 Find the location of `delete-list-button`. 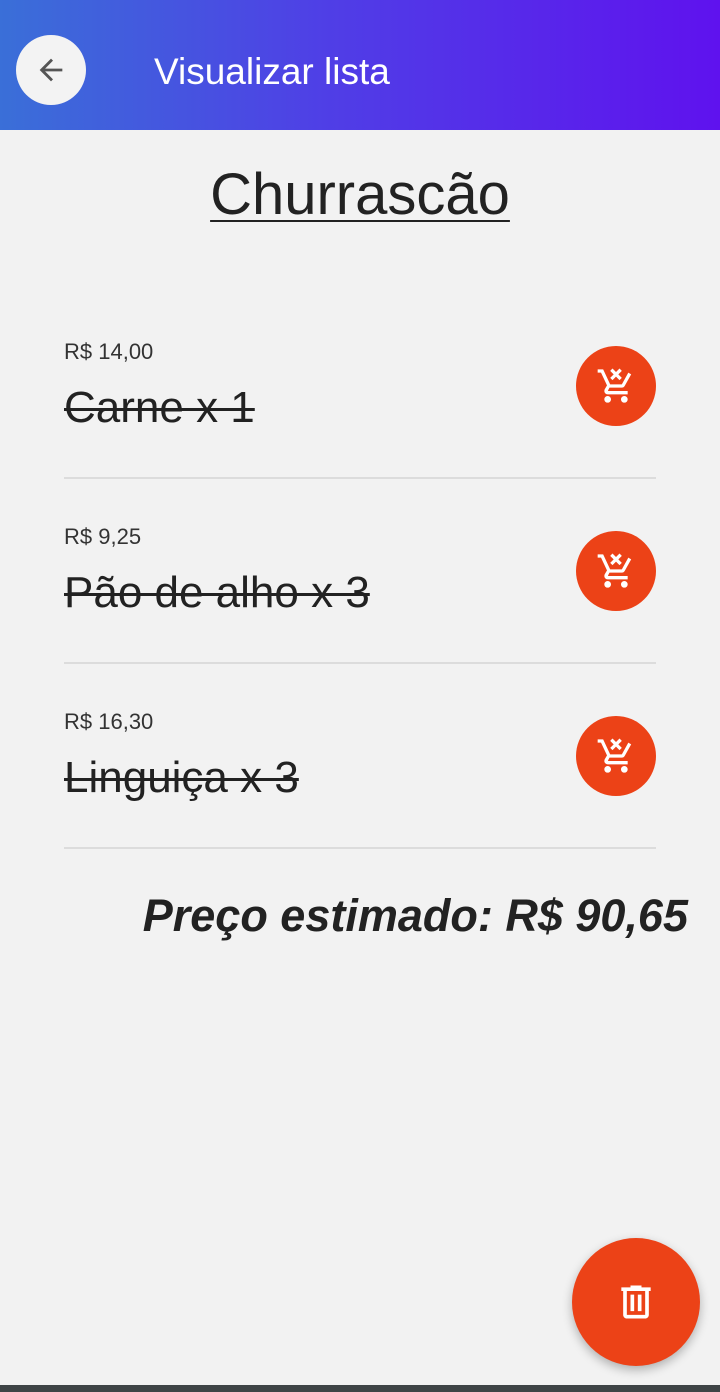

delete-list-button is located at coordinates (636, 1302).